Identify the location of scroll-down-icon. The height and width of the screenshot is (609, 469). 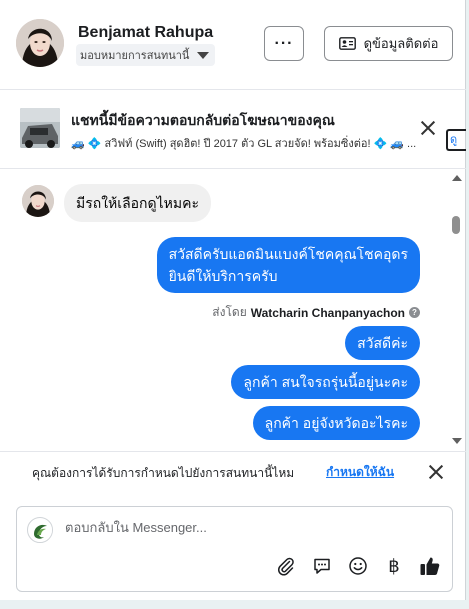
(457, 441).